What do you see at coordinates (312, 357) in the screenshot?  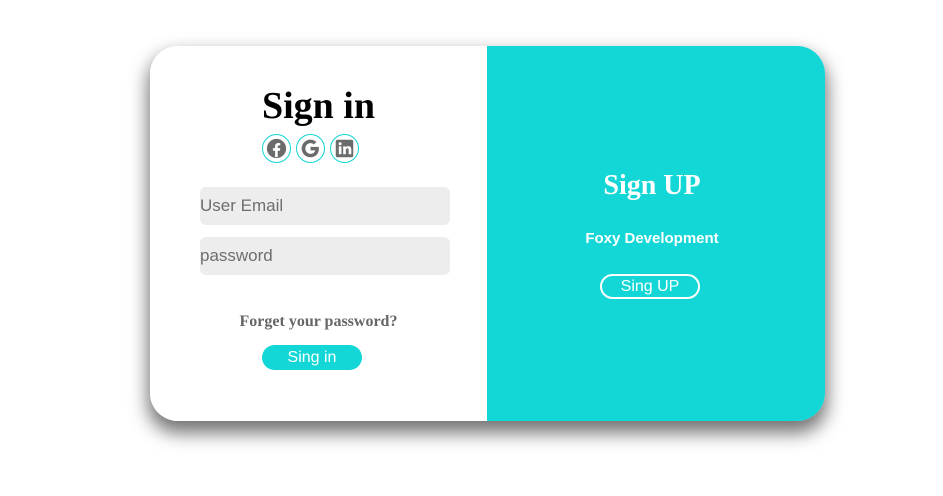 I see `signin-button: Sing in` at bounding box center [312, 357].